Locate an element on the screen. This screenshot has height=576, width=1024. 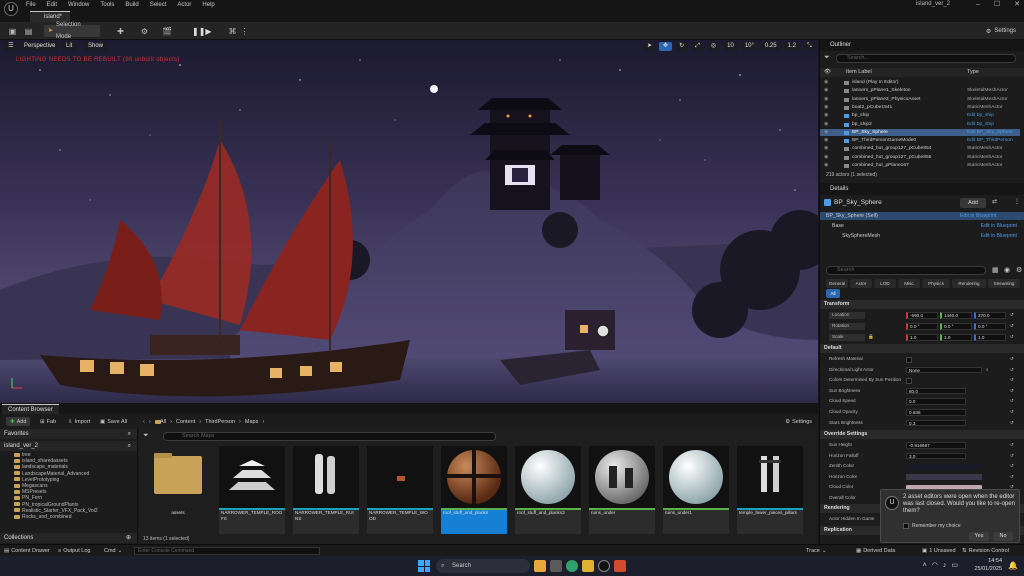
reset-rotation-icon: ↺ is located at coordinates (1012, 326).